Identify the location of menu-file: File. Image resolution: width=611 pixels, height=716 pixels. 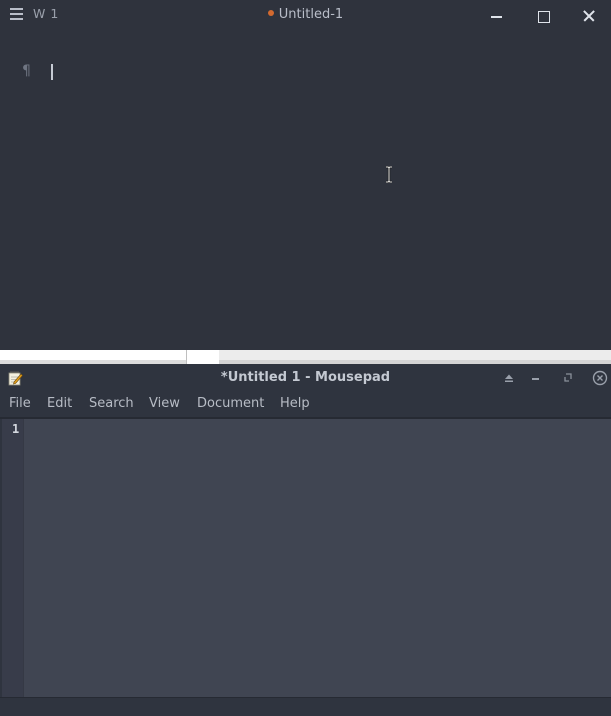
(20, 403).